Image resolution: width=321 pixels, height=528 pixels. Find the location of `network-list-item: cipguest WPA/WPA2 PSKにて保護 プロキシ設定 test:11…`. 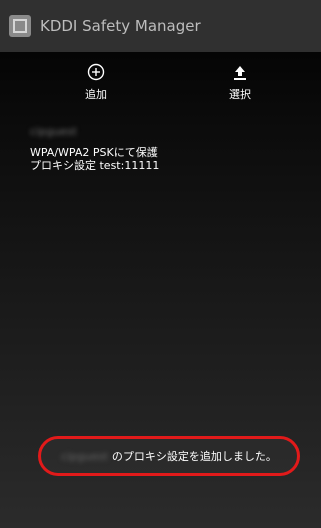

network-list-item: cipguest WPA/WPA2 PSKにて保護 プロキシ設定 test:11… is located at coordinates (165, 148).